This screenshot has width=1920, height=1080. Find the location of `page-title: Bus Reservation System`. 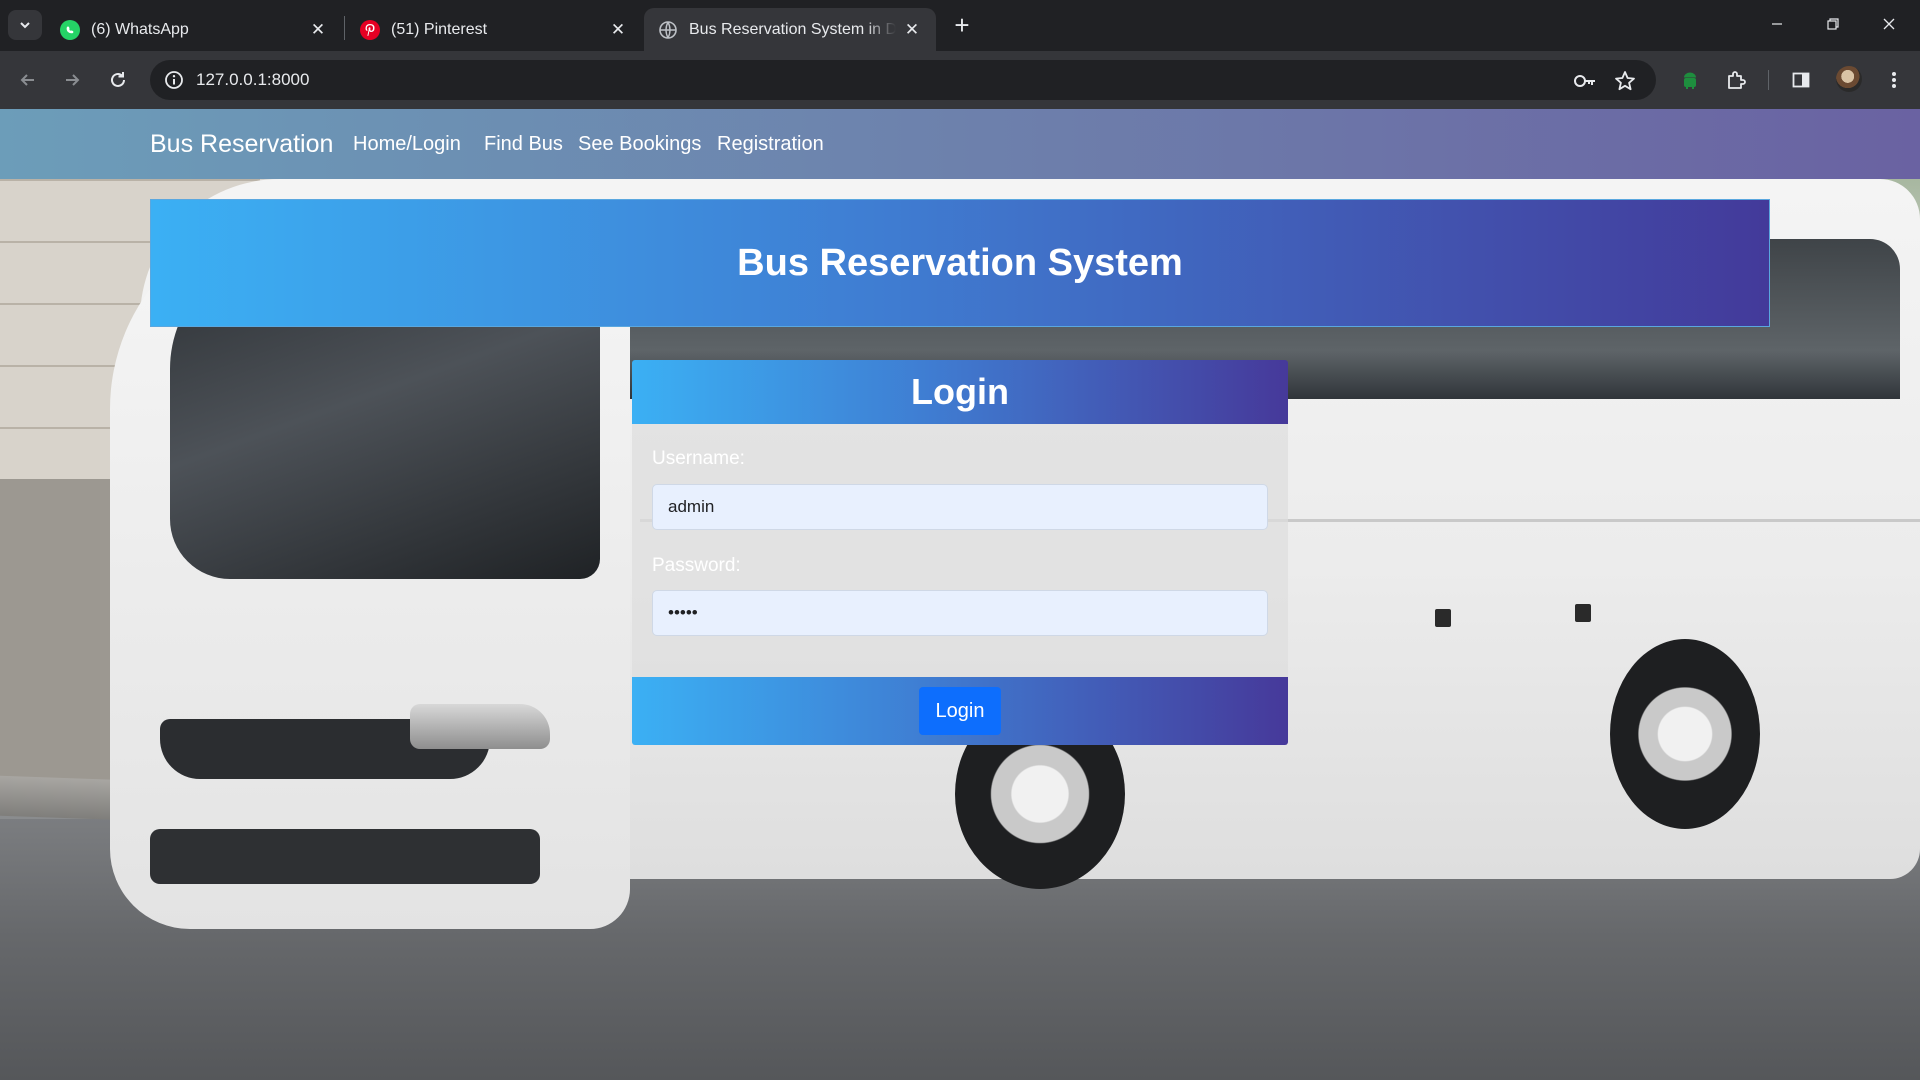

page-title: Bus Reservation System is located at coordinates (960, 262).